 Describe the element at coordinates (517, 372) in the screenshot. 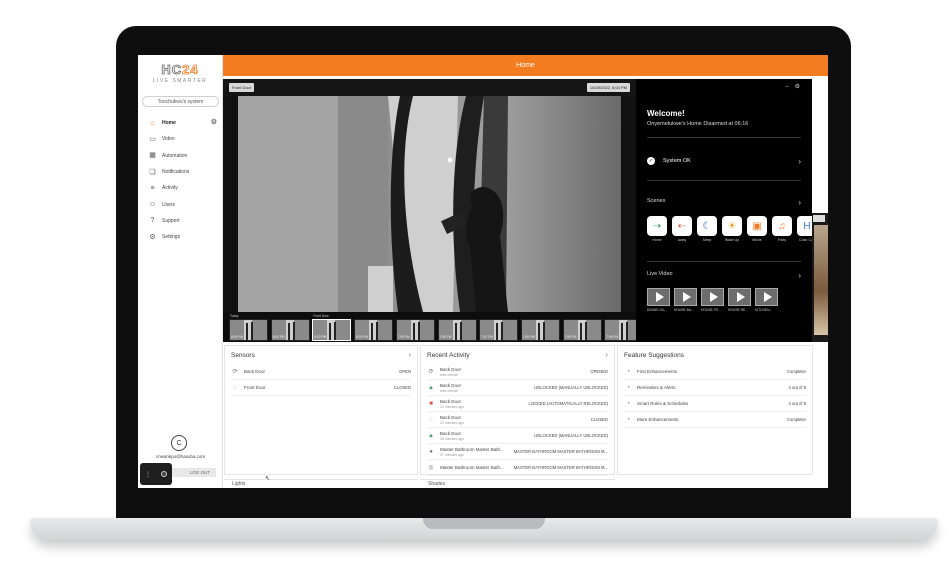

I see `list-item: ⟳ Back Door less minute OPENED` at that location.